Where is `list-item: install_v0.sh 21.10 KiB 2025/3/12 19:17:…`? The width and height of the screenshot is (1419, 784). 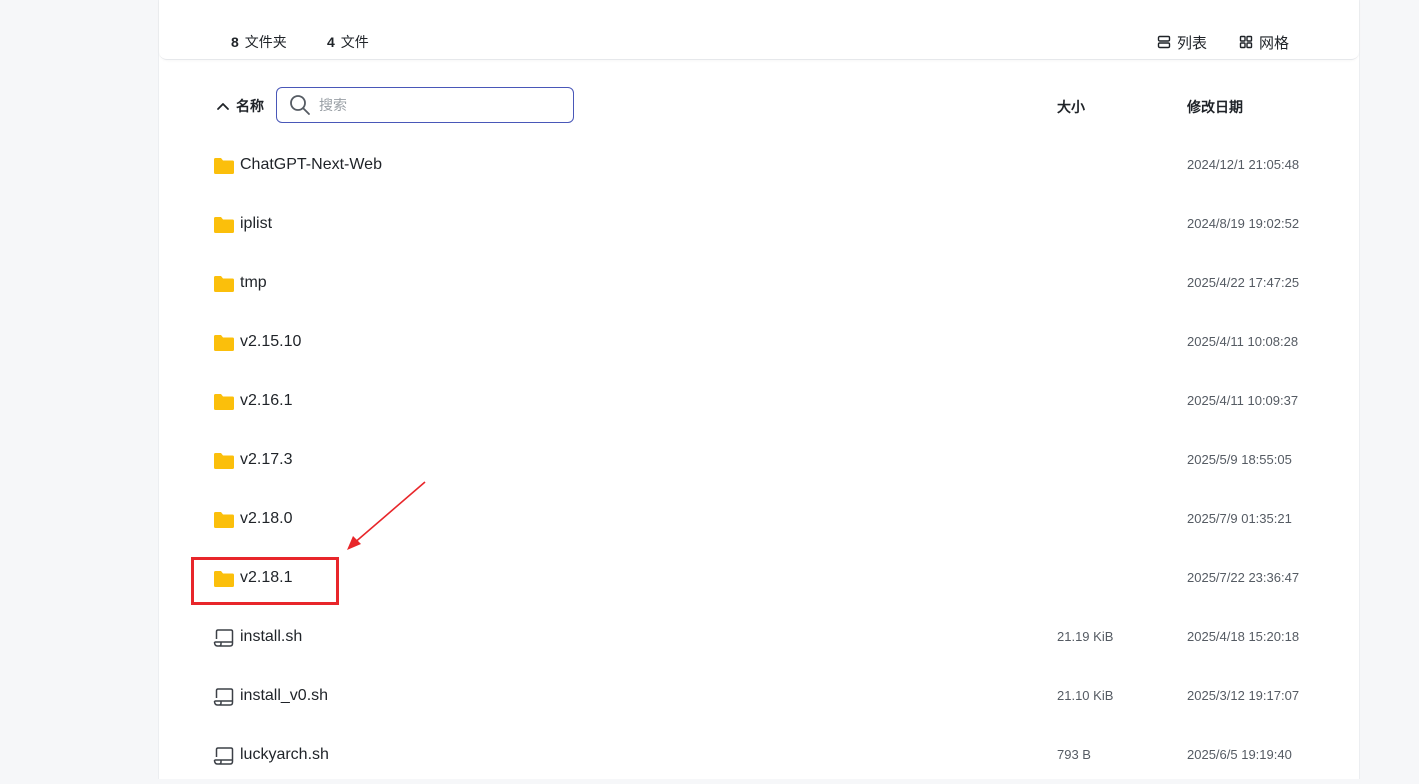 list-item: install_v0.sh 21.10 KiB 2025/3/12 19:17:… is located at coordinates (759, 695).